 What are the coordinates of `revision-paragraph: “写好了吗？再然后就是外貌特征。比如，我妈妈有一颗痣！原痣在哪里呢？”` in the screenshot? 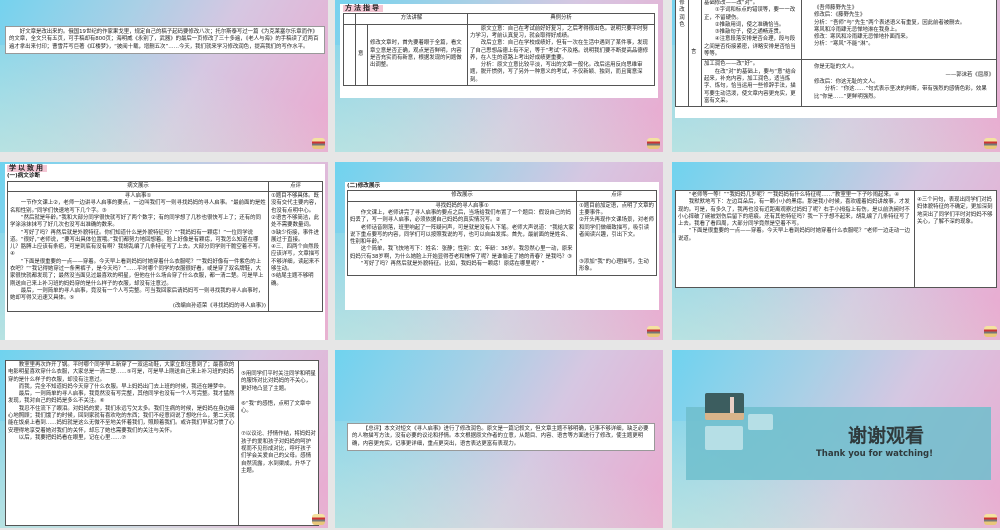 It's located at (452, 264).